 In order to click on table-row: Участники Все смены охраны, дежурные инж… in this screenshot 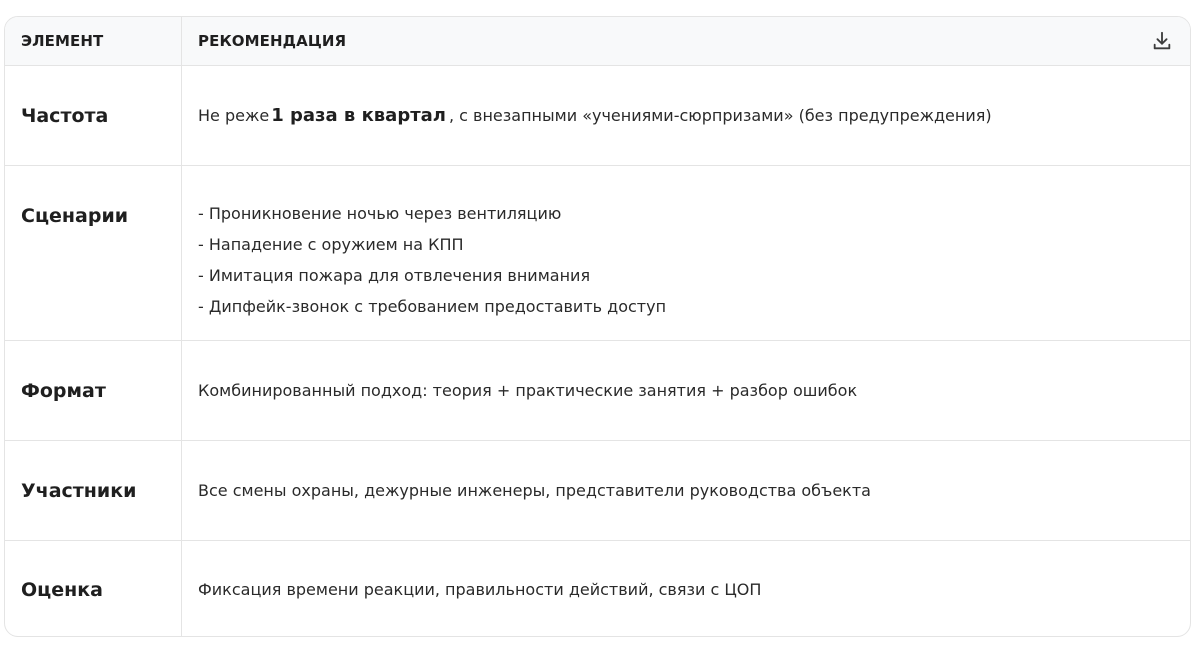, I will do `click(597, 491)`.